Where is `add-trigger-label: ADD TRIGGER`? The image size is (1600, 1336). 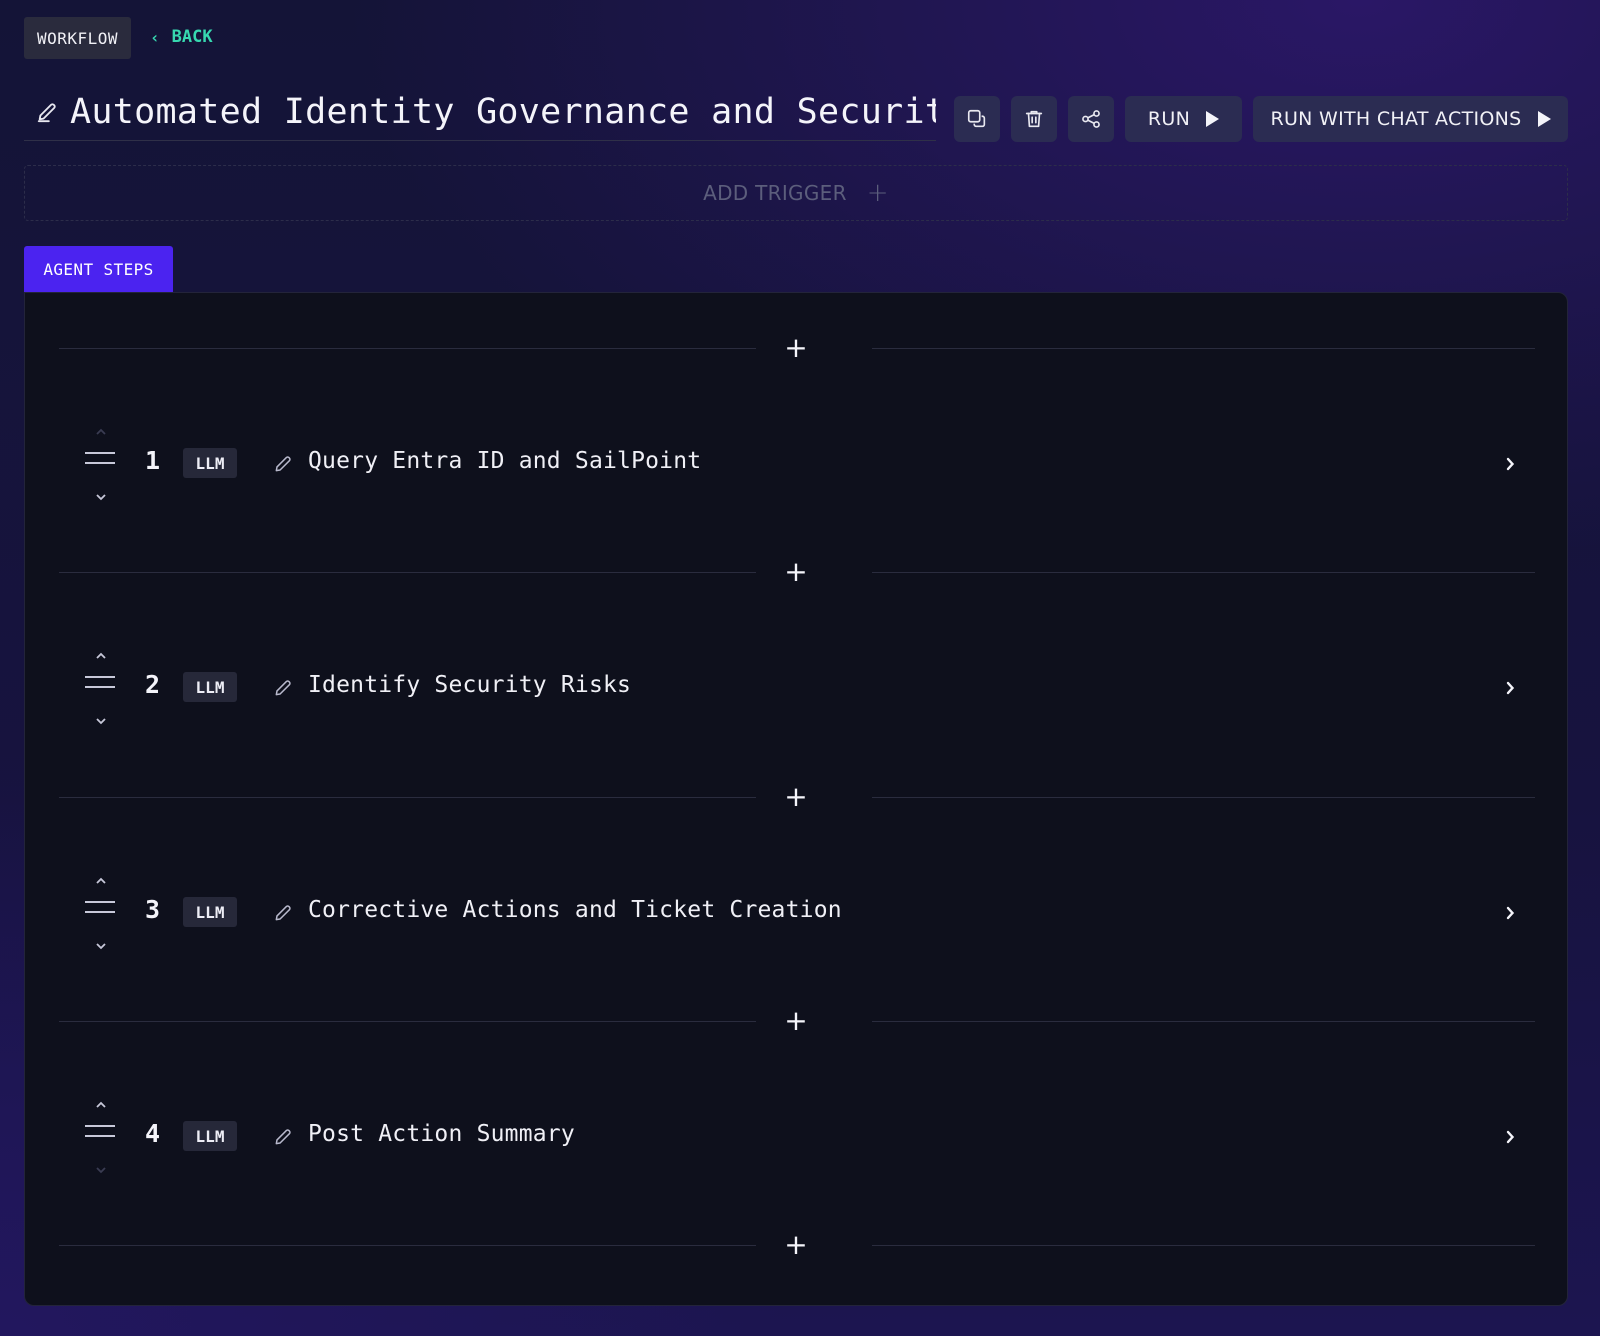
add-trigger-label: ADD TRIGGER is located at coordinates (775, 193).